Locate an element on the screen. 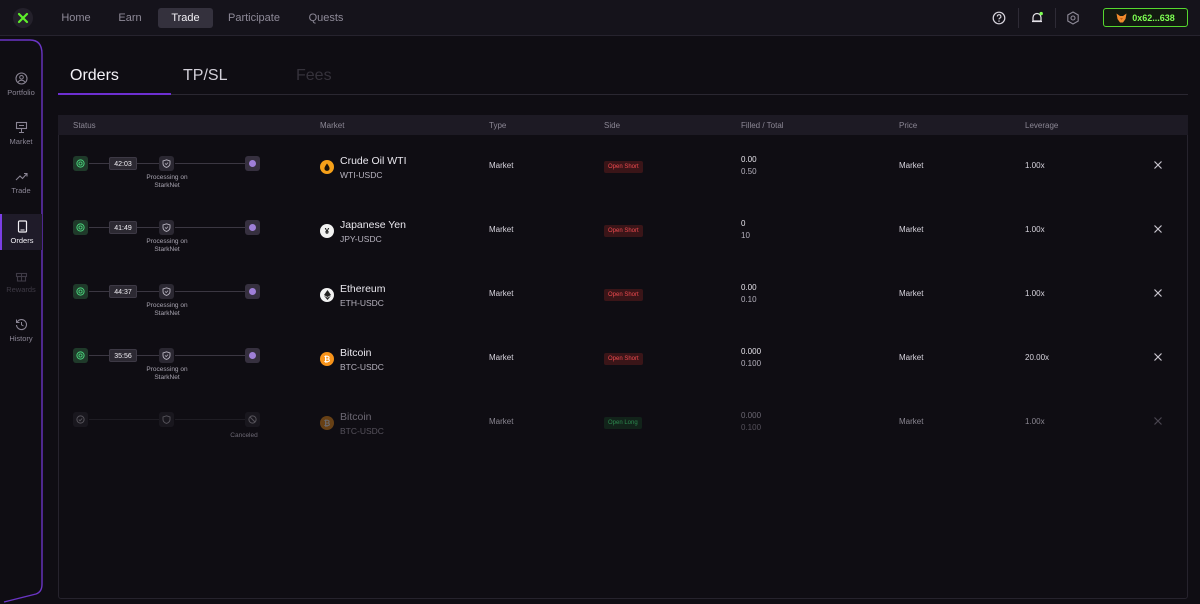  sidebar-item-label: Market is located at coordinates (21, 141).